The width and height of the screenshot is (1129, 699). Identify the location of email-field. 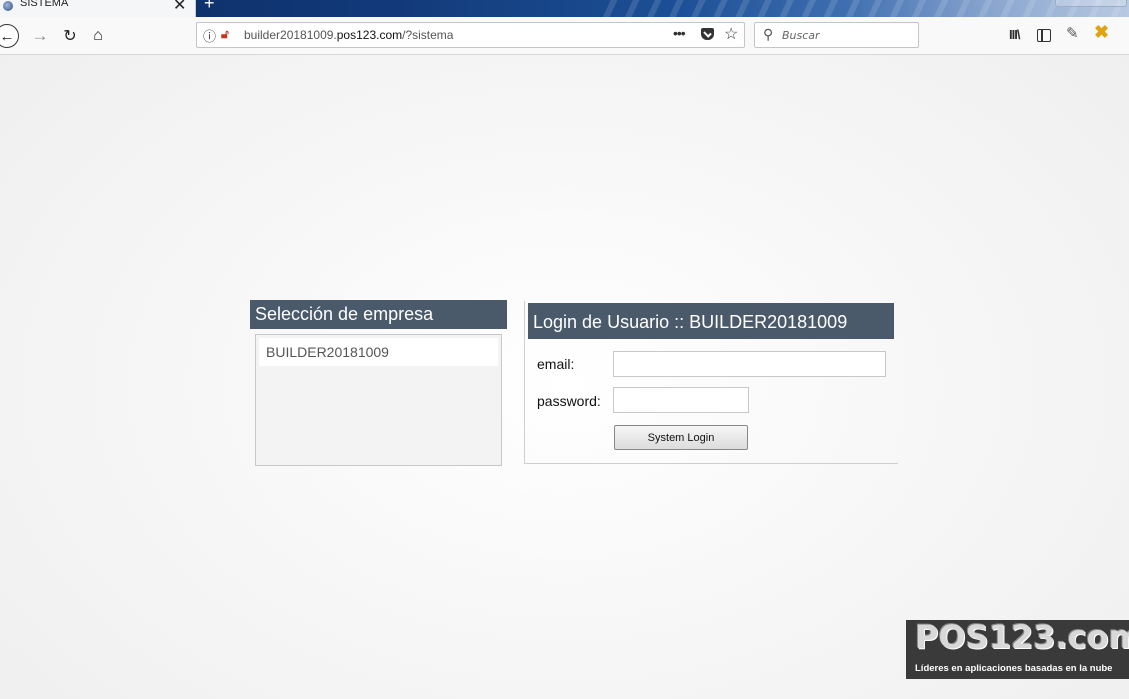
(749, 364).